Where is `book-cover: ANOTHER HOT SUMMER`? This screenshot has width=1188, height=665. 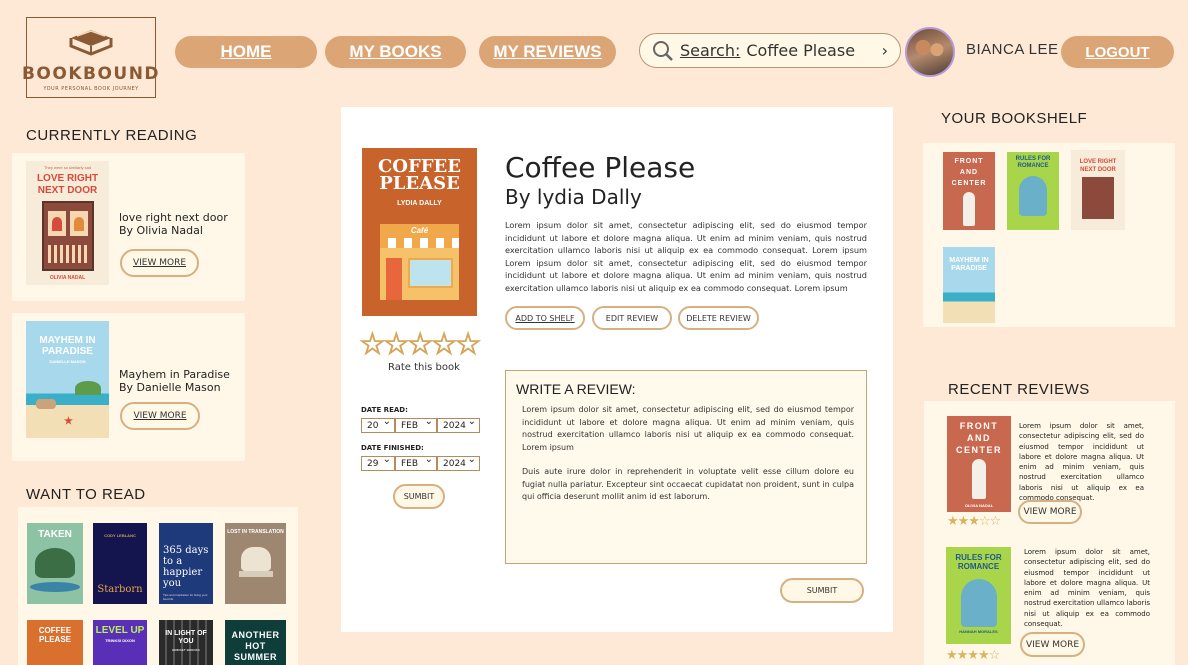
book-cover: ANOTHER HOT SUMMER is located at coordinates (255, 642).